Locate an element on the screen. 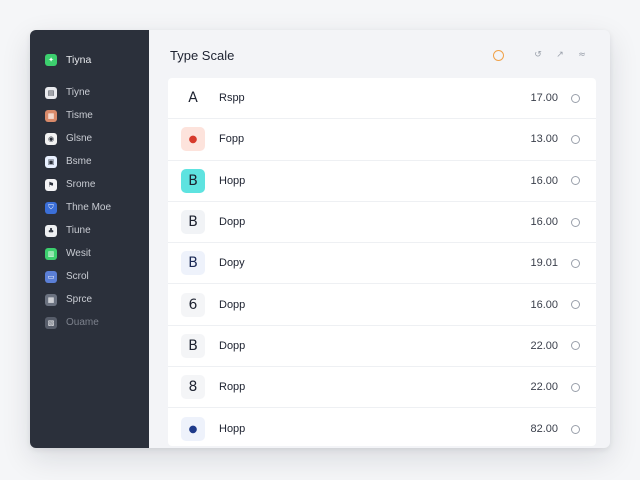  page-title: Type Scale is located at coordinates (202, 55).